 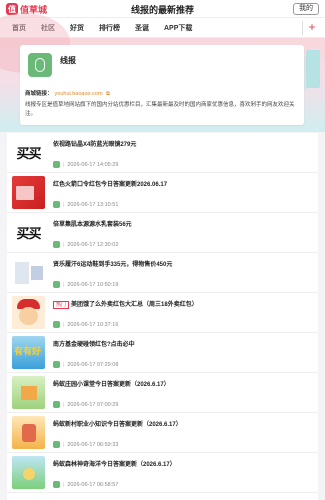 What do you see at coordinates (68, 60) in the screenshot?
I see `site-name: 线报` at bounding box center [68, 60].